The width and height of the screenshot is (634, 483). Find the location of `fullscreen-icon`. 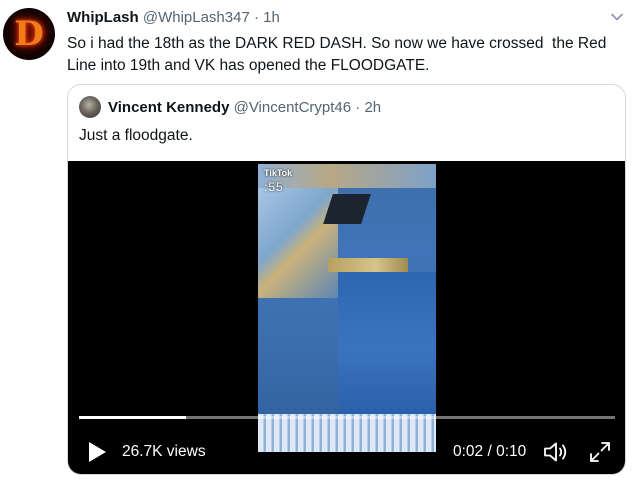

fullscreen-icon is located at coordinates (600, 452).